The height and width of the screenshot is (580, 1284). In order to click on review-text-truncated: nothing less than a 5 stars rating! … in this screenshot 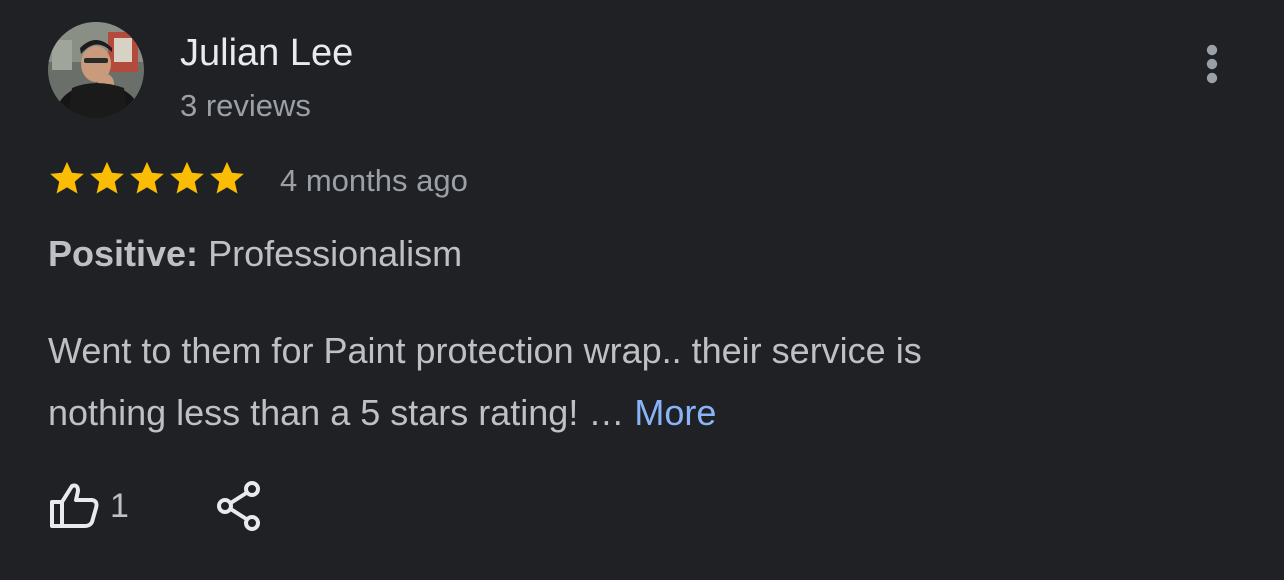, I will do `click(341, 412)`.